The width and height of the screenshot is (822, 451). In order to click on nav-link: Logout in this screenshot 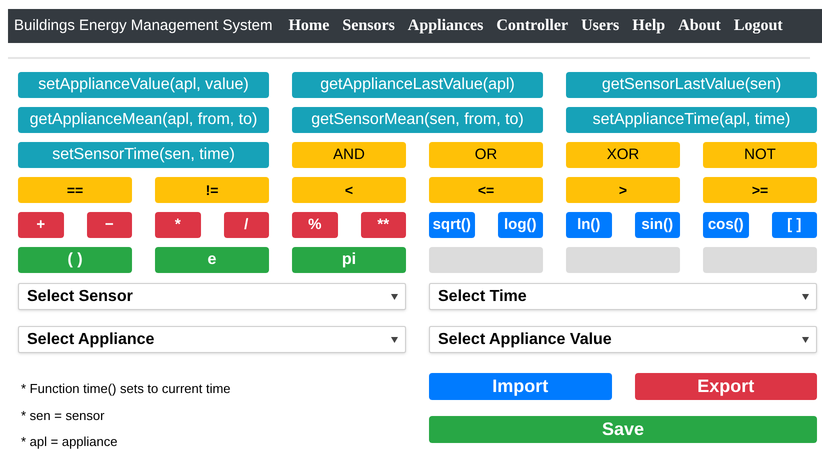, I will do `click(758, 26)`.